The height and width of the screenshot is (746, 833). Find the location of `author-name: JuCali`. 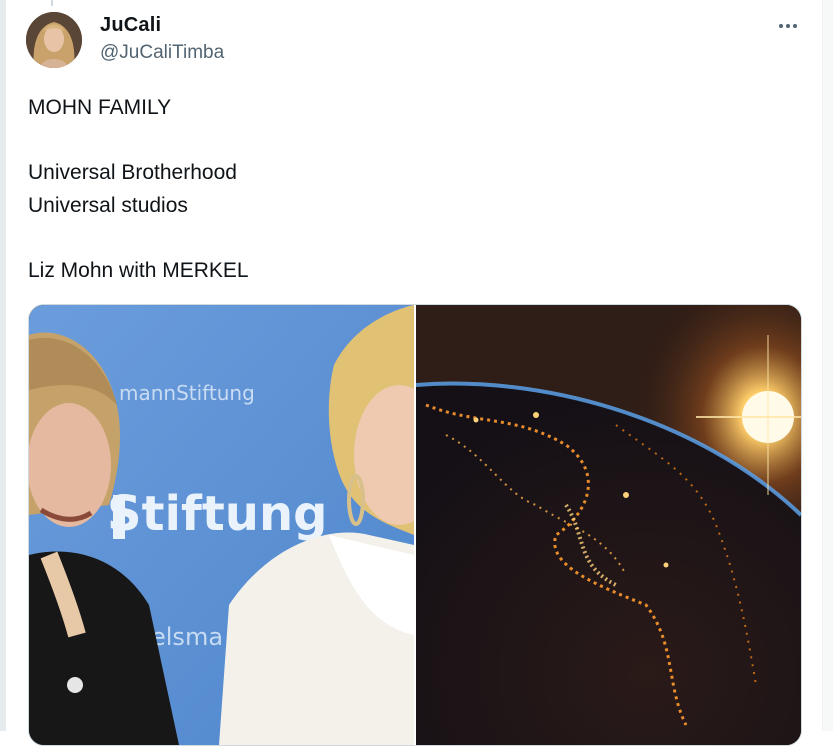

author-name: JuCali is located at coordinates (130, 25).